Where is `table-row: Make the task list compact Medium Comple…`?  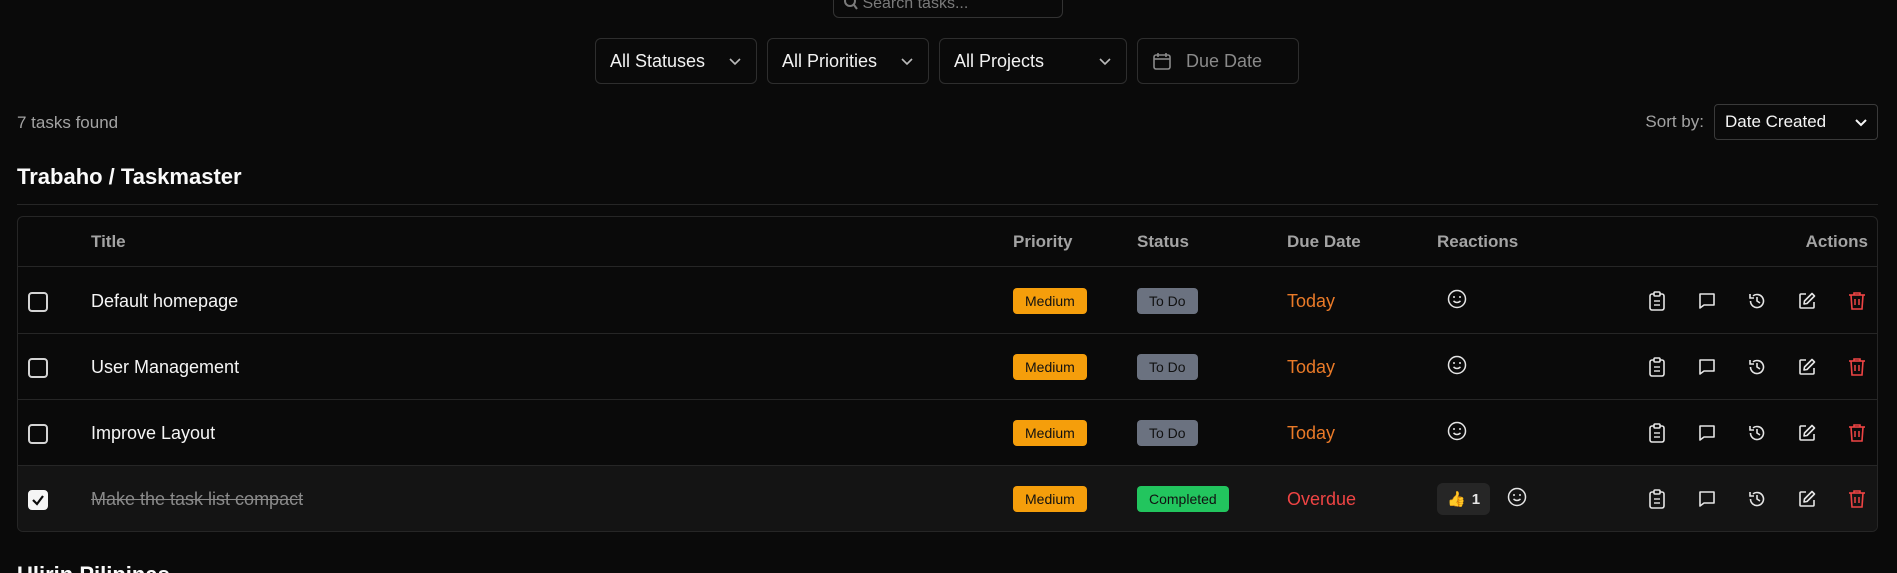
table-row: Make the task list compact Medium Comple… is located at coordinates (947, 498).